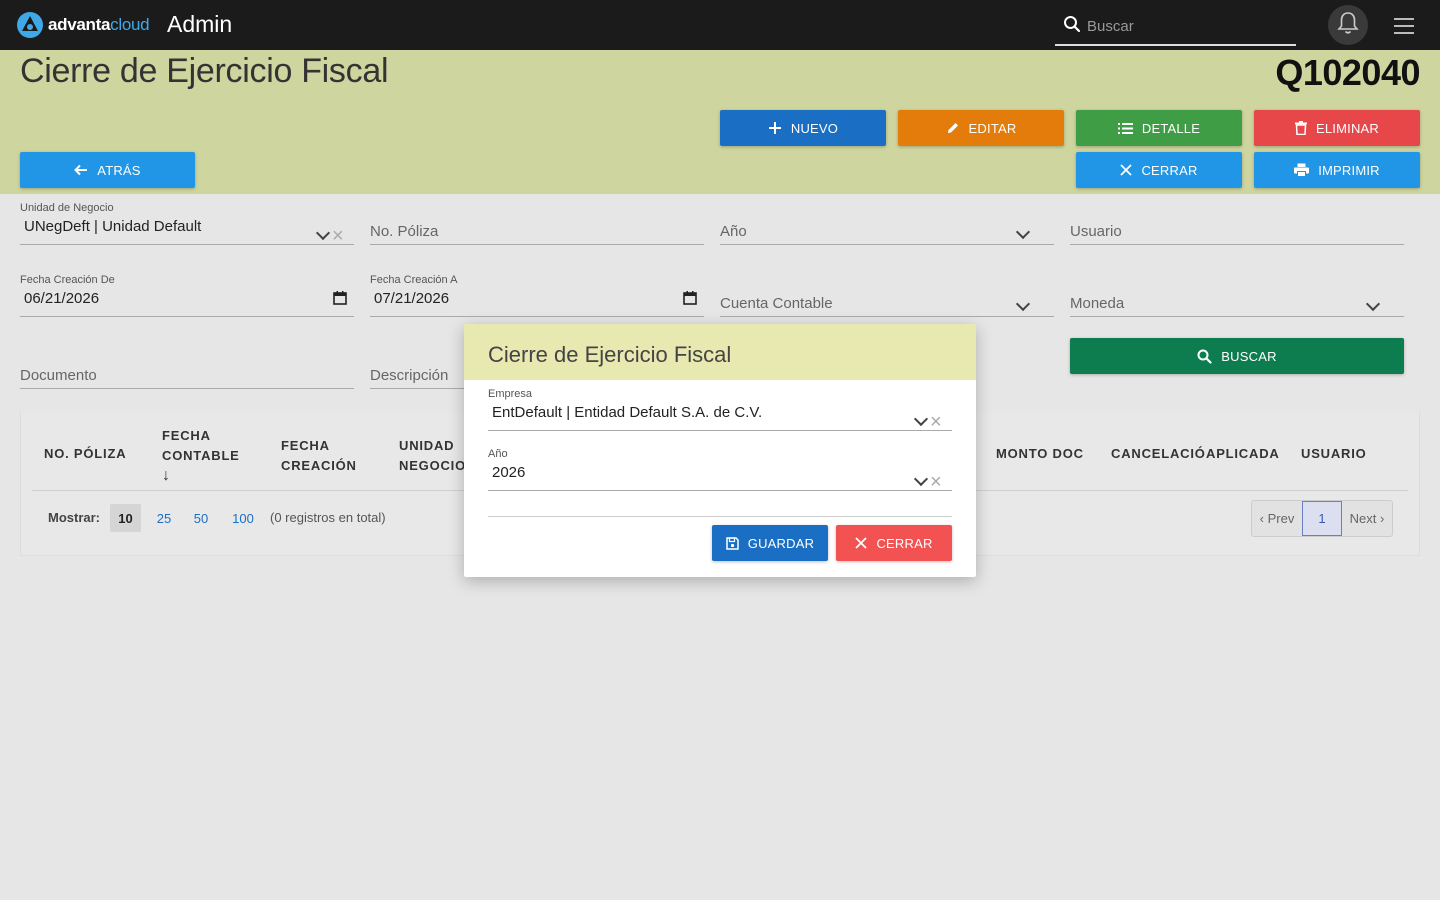 The image size is (1440, 900). I want to click on column-header-monto-doc: Monto Doc, so click(1040, 454).